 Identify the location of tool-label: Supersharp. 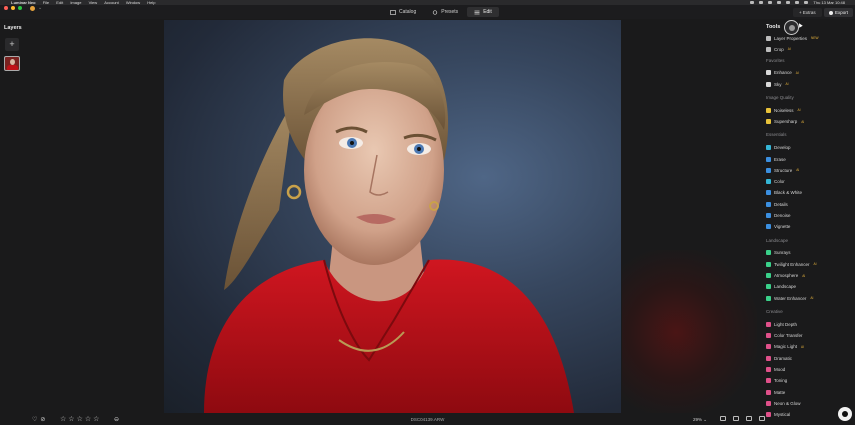
(786, 122).